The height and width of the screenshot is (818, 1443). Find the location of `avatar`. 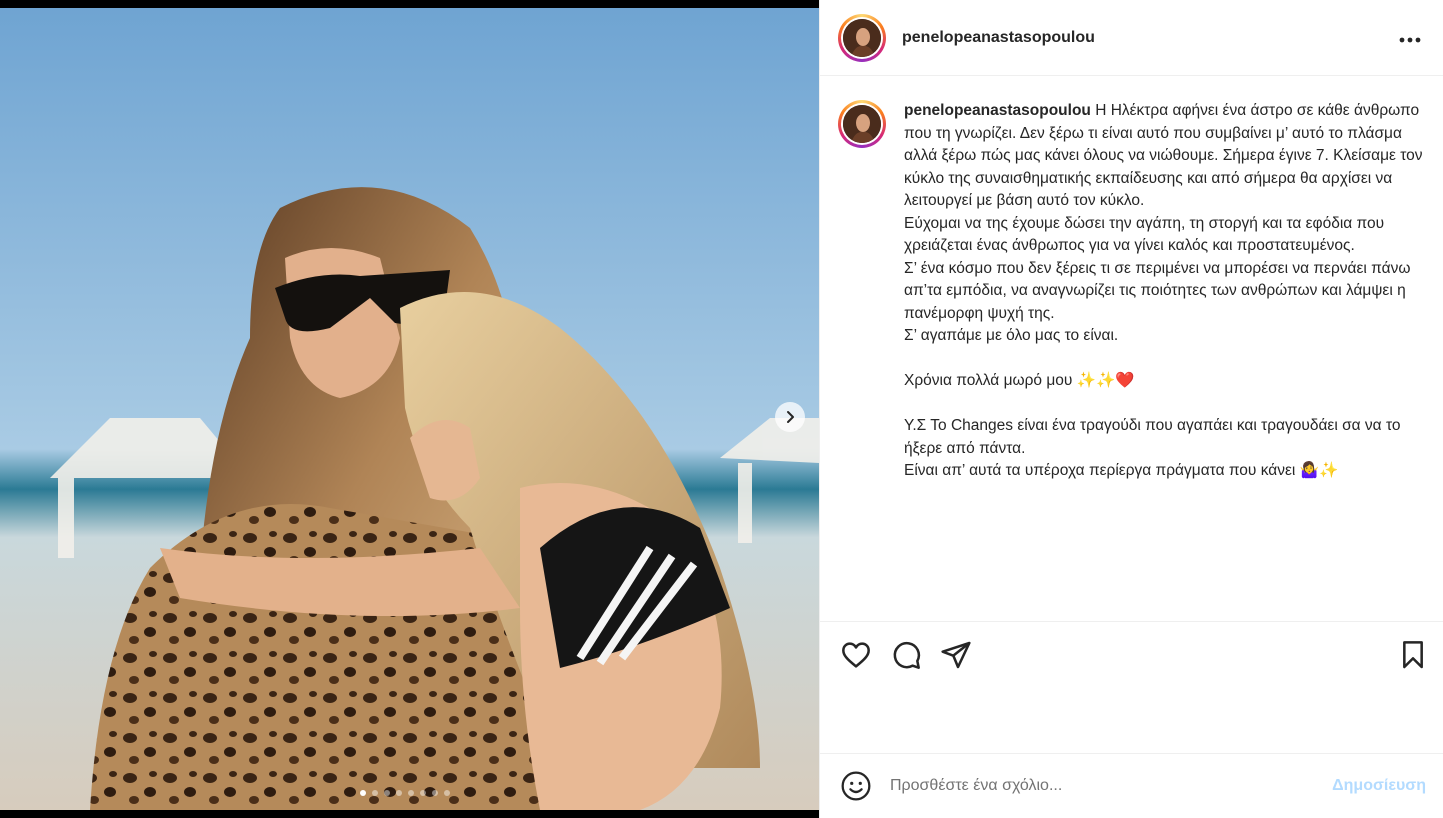

avatar is located at coordinates (862, 37).